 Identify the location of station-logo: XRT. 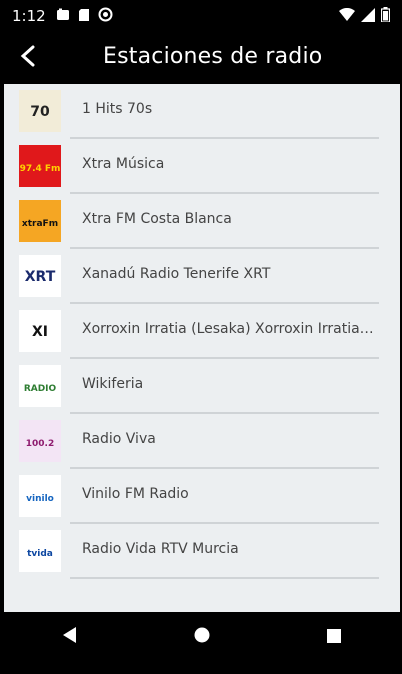
(40, 276).